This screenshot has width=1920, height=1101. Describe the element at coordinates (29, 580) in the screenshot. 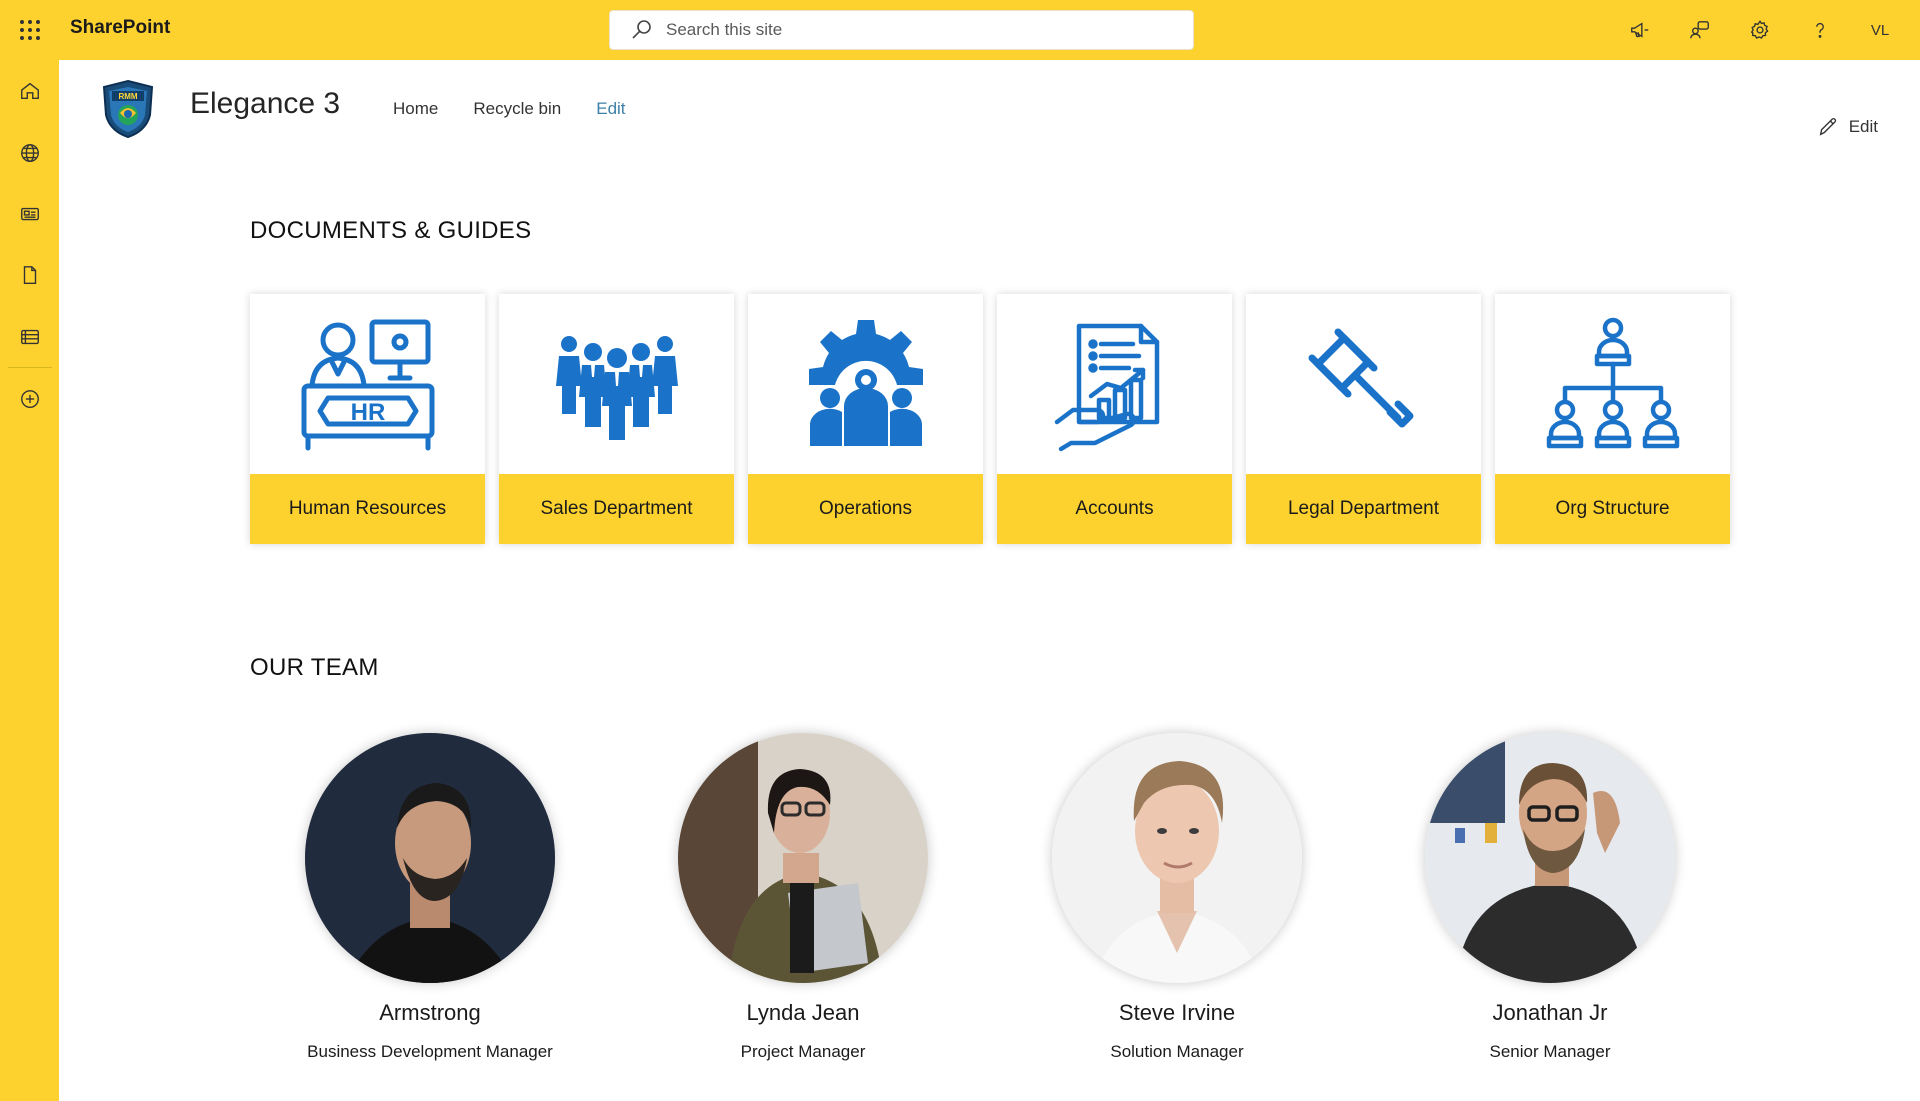

I see `app-bar` at that location.